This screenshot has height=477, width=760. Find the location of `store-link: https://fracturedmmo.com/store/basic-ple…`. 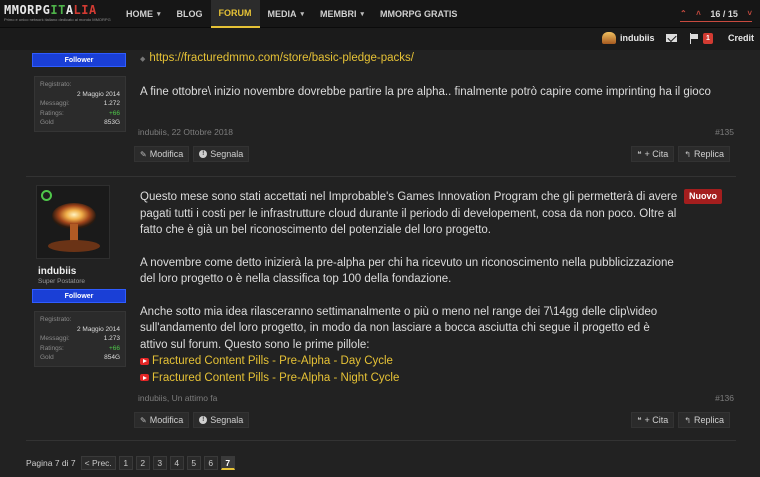

store-link: https://fracturedmmo.com/store/basic-ple… is located at coordinates (281, 58).